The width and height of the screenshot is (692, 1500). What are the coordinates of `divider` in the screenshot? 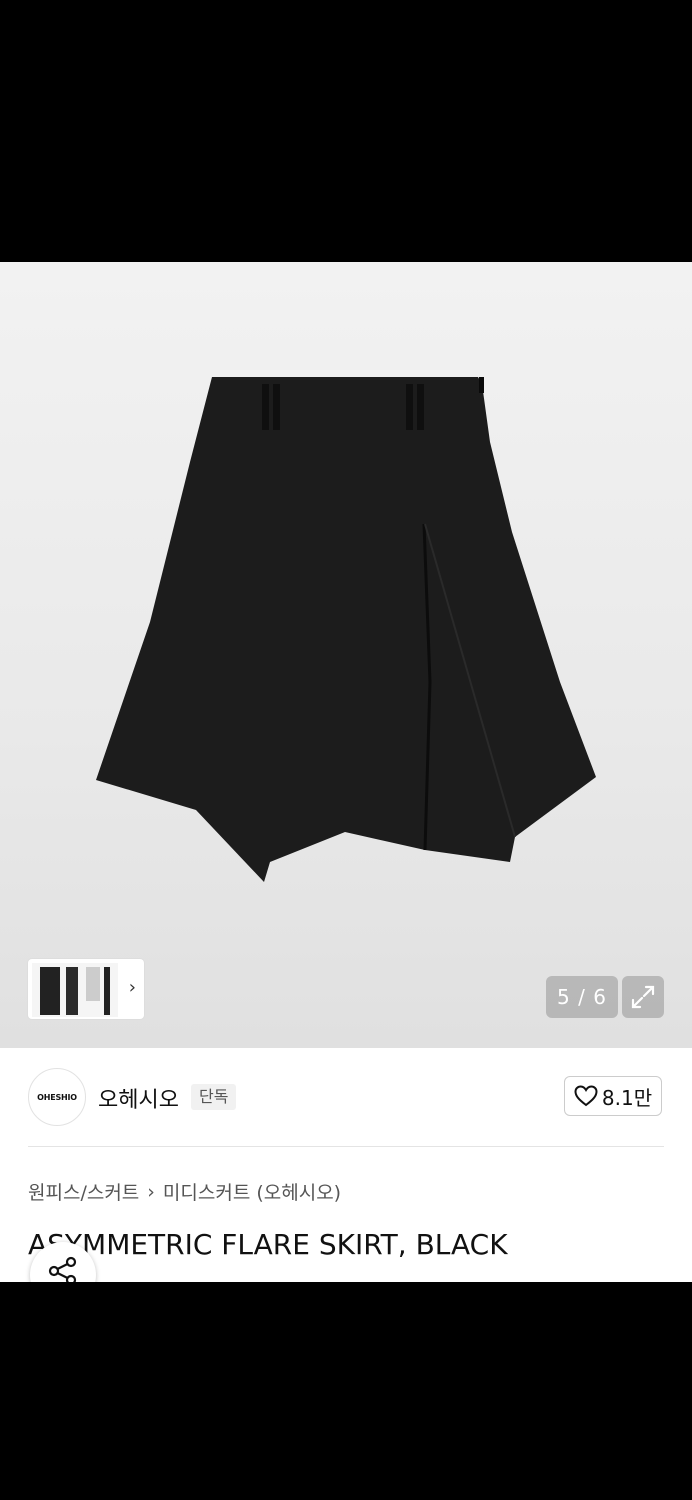 It's located at (346, 1146).